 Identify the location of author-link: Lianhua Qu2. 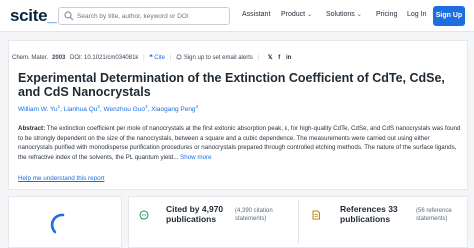
(81, 109).